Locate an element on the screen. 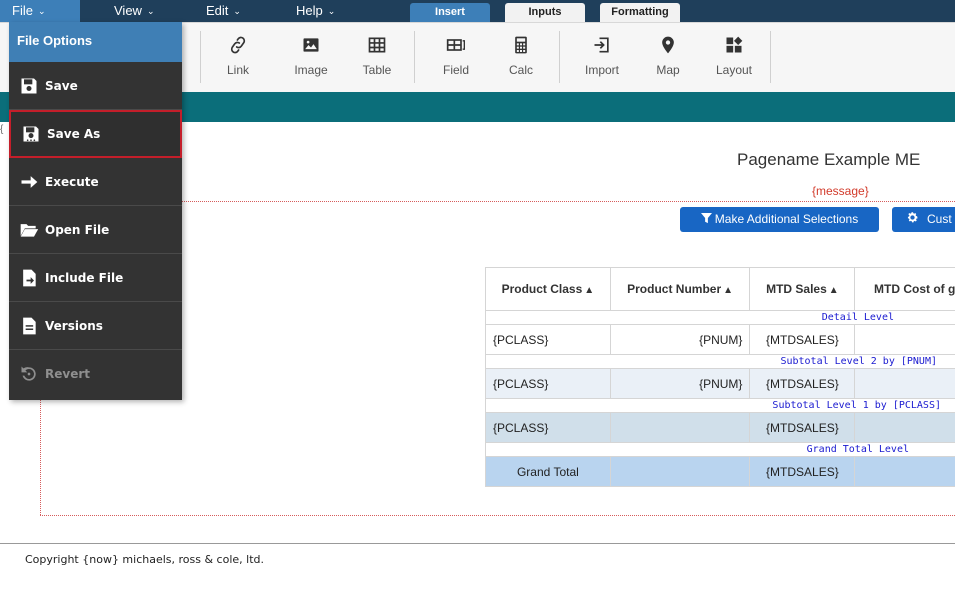 The height and width of the screenshot is (605, 955). map-label: Map is located at coordinates (668, 70).